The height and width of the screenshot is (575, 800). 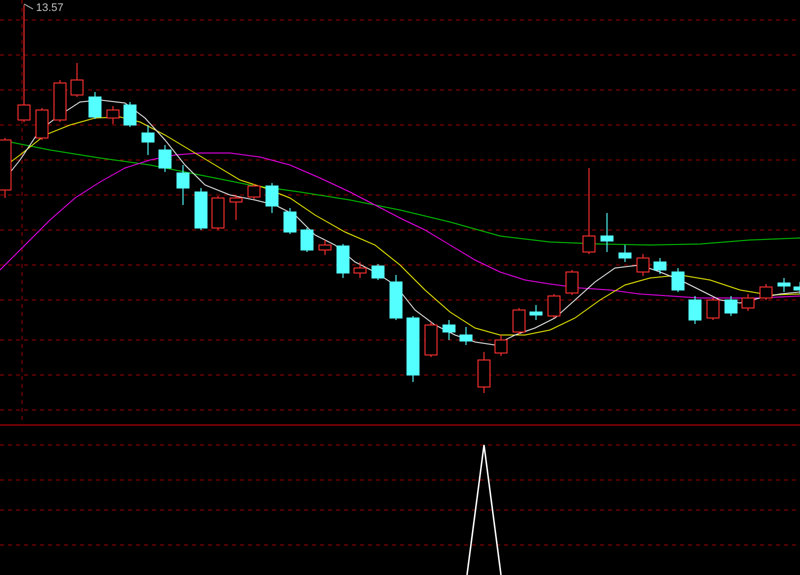 I want to click on high-price-label: 13.57, so click(x=50, y=8).